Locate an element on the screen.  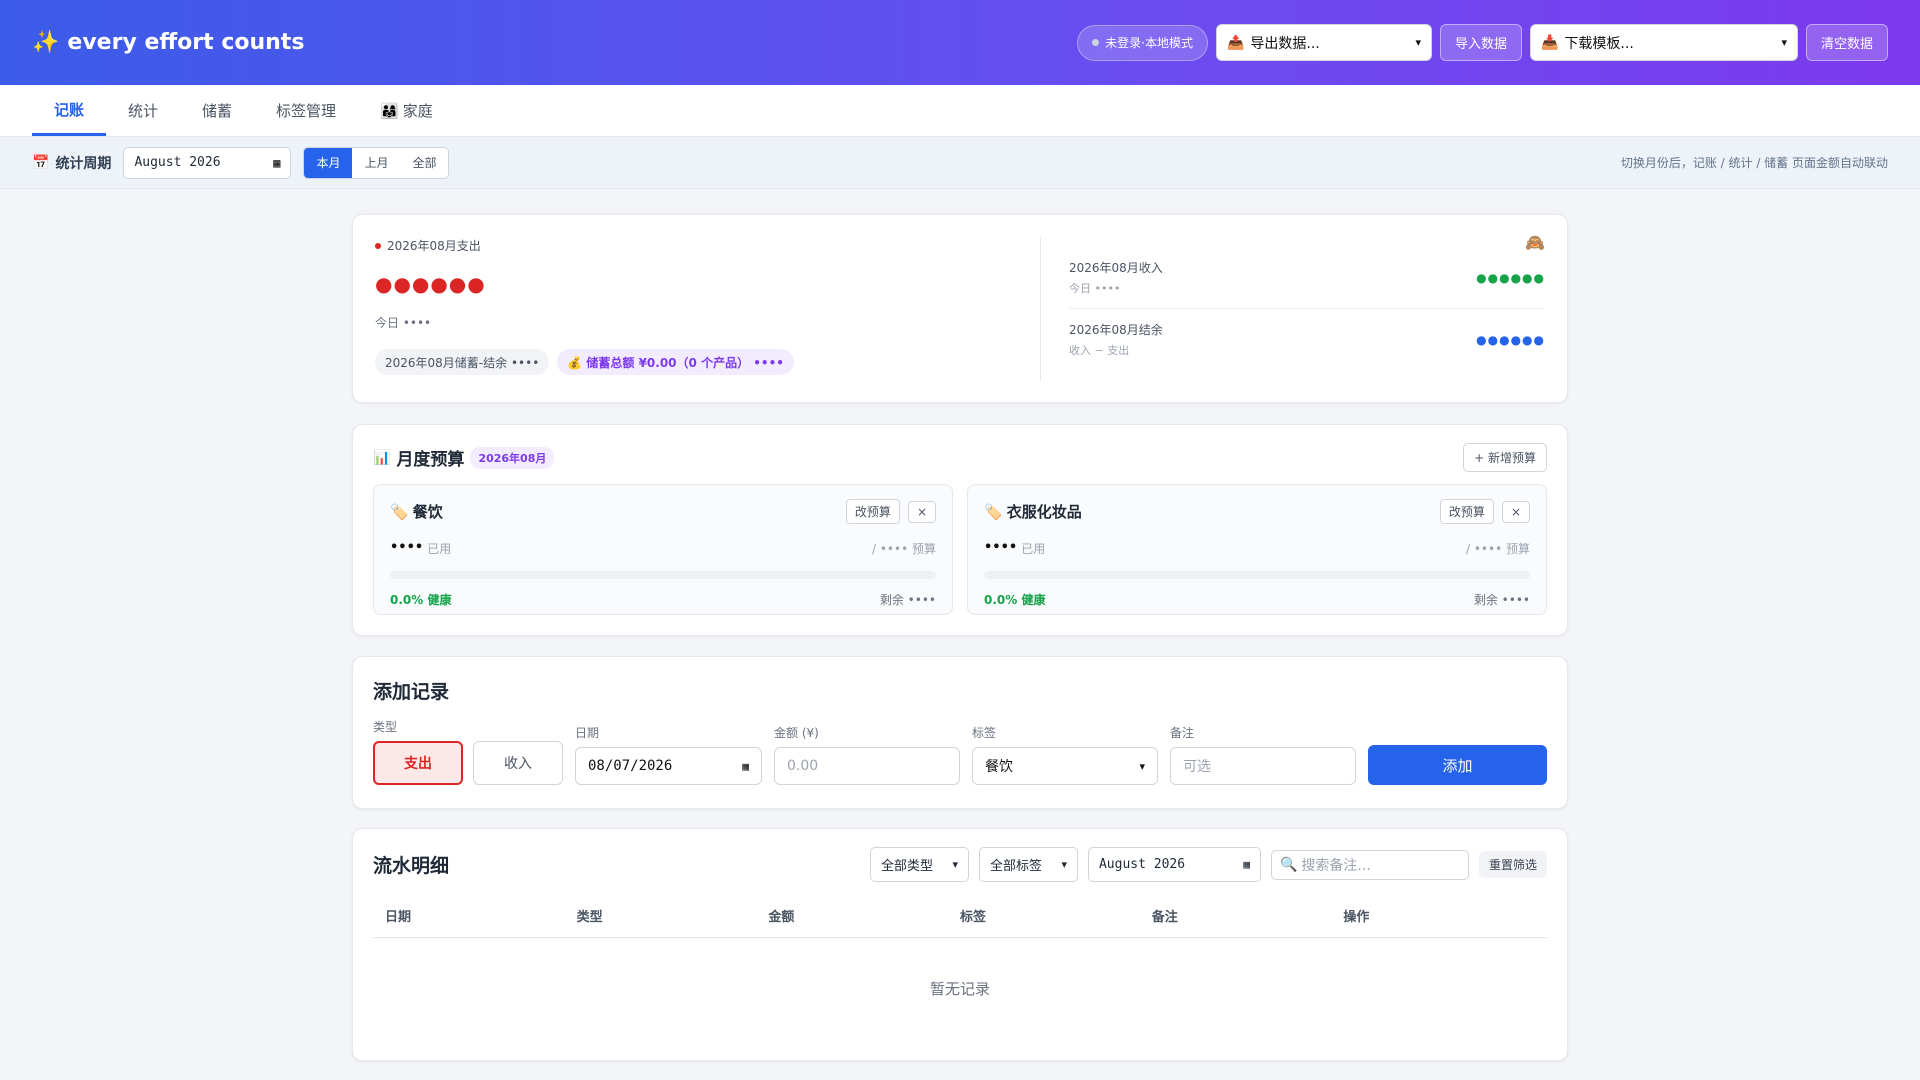
income-value: ●●●●●● is located at coordinates (1510, 277).